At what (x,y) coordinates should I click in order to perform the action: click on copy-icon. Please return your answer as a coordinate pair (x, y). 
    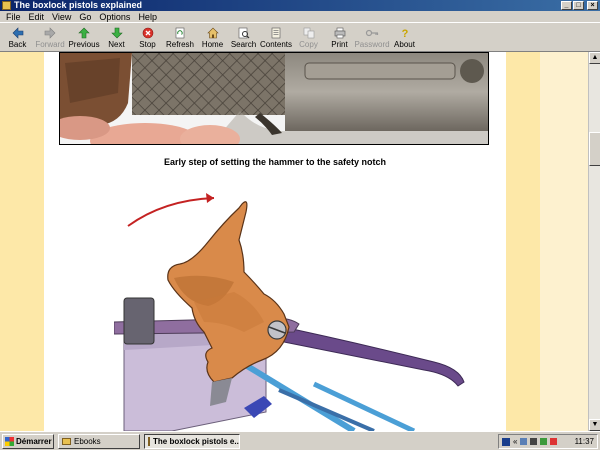
    Looking at the image, I should click on (309, 32).